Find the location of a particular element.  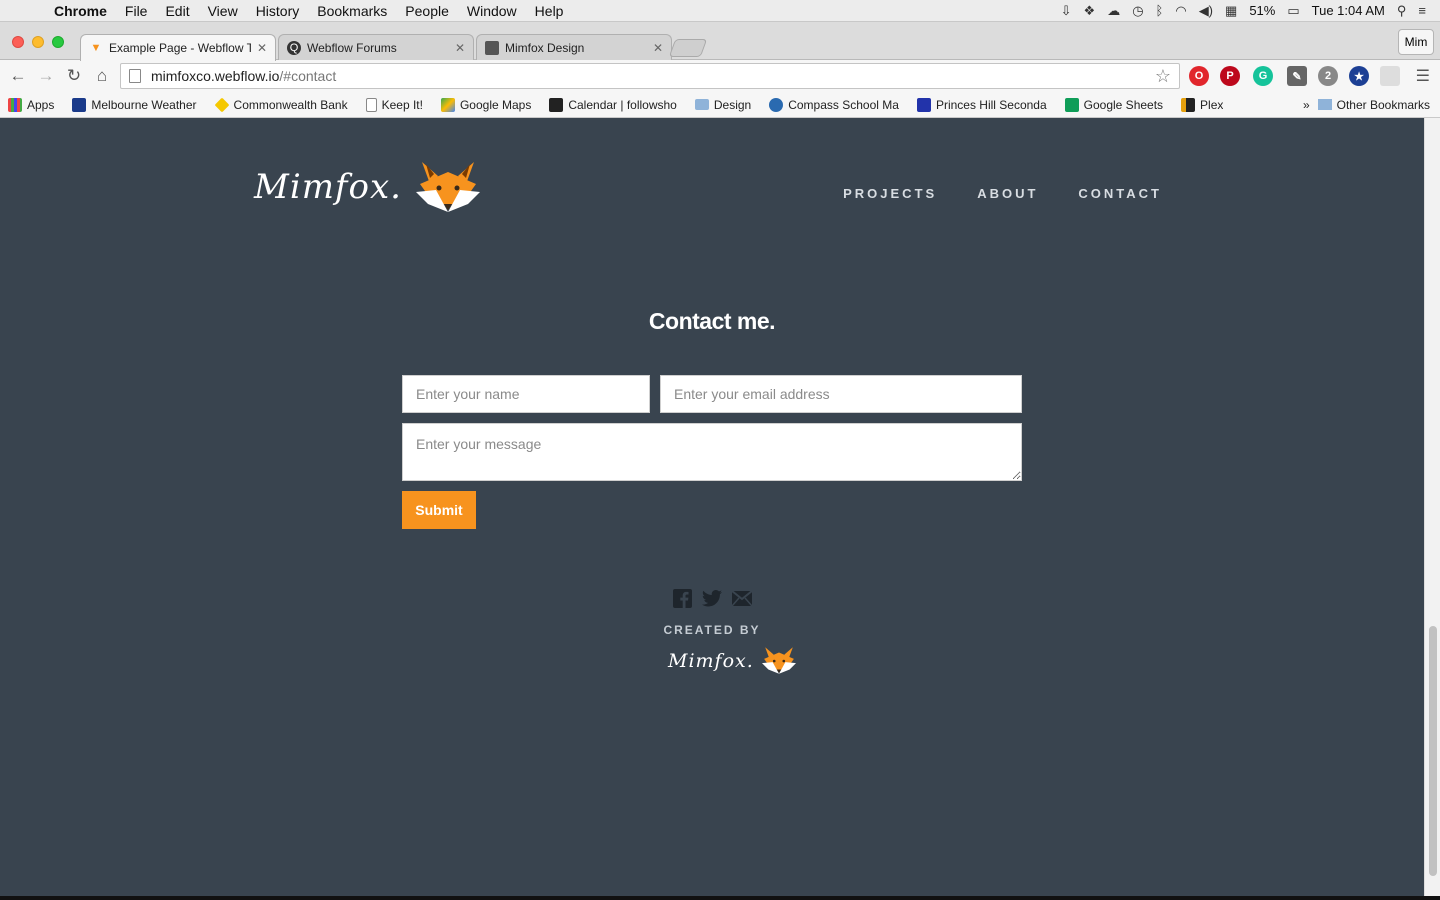

window-bottom-edge is located at coordinates (720, 898).